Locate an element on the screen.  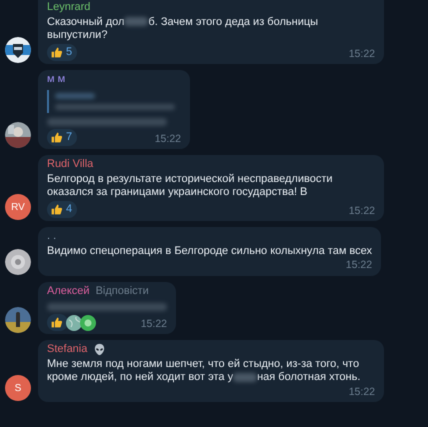
message-text: Видимо спецоперация в Белгороде сильно колыхнула там всех is located at coordinates (209, 251).